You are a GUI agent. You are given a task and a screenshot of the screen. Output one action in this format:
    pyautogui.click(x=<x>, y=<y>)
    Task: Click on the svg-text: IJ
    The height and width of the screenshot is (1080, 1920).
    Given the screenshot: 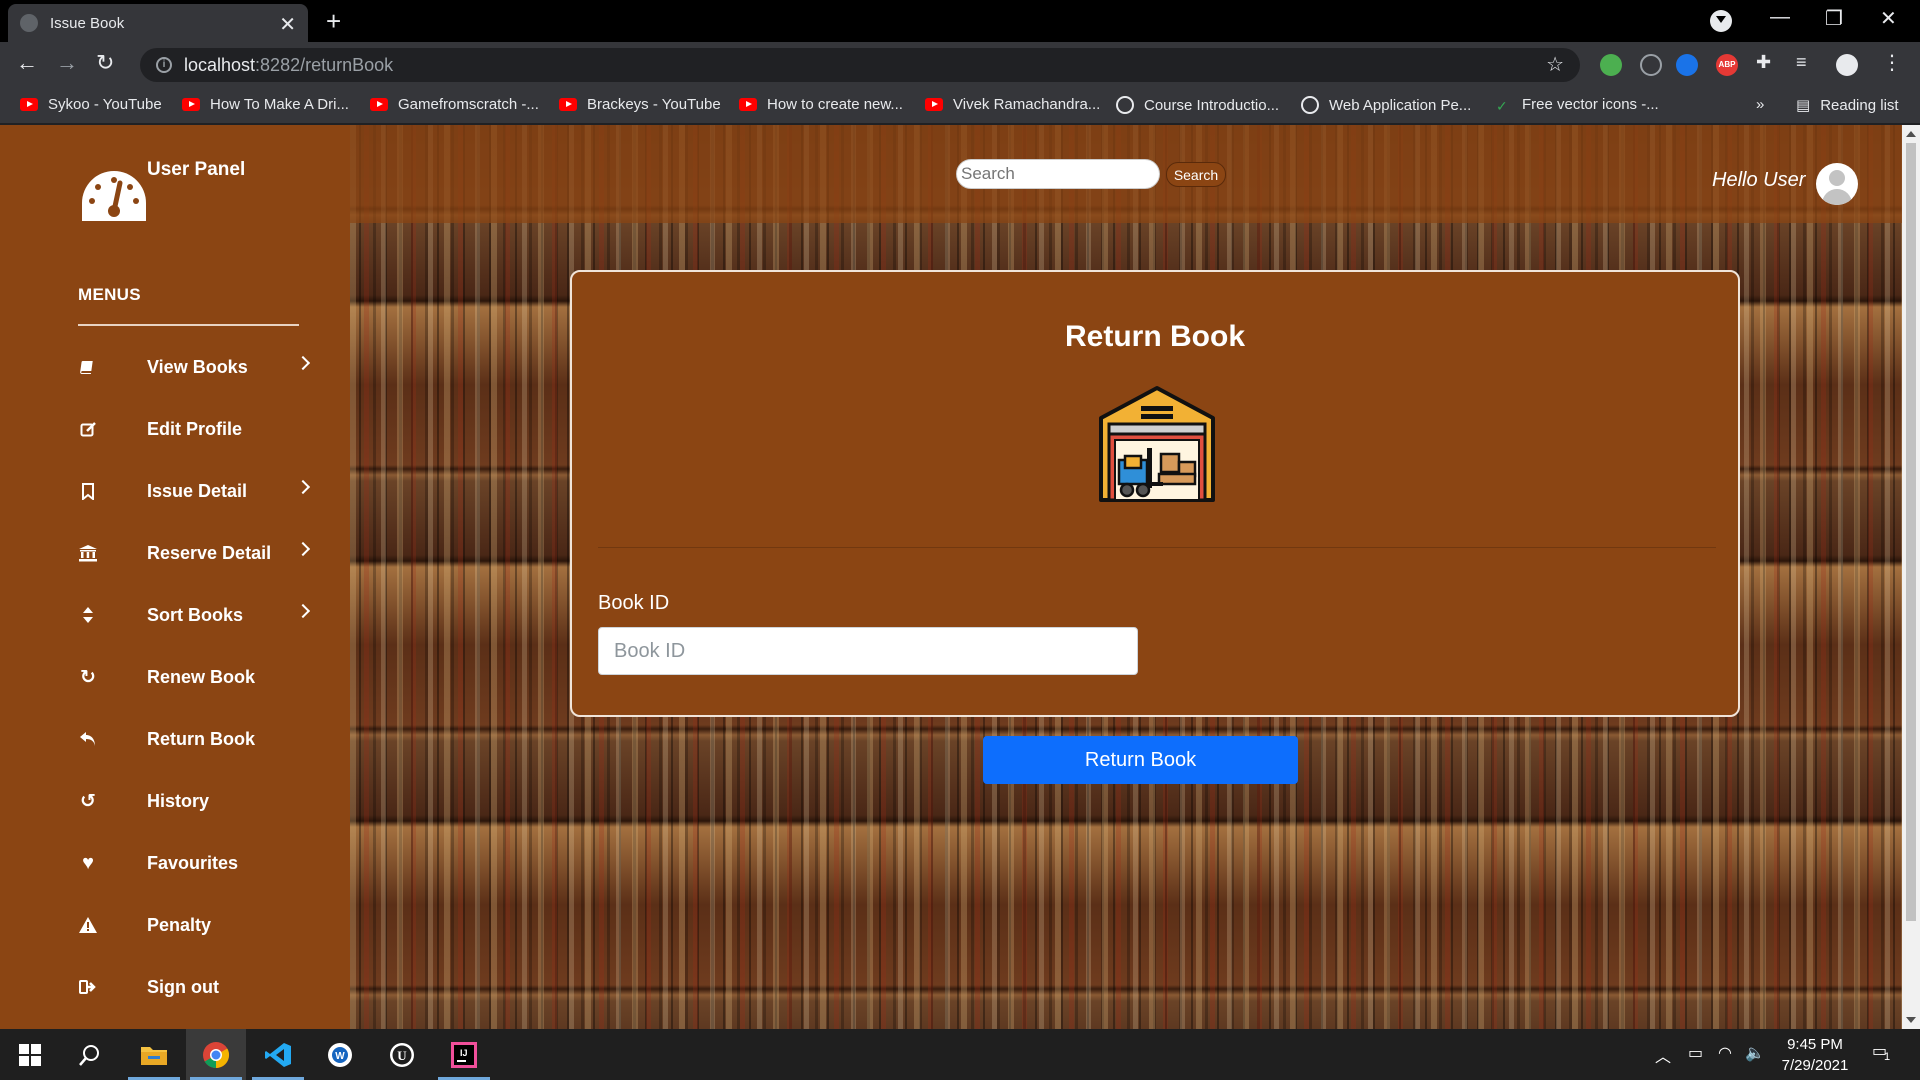 What is the action you would take?
    pyautogui.click(x=464, y=1053)
    